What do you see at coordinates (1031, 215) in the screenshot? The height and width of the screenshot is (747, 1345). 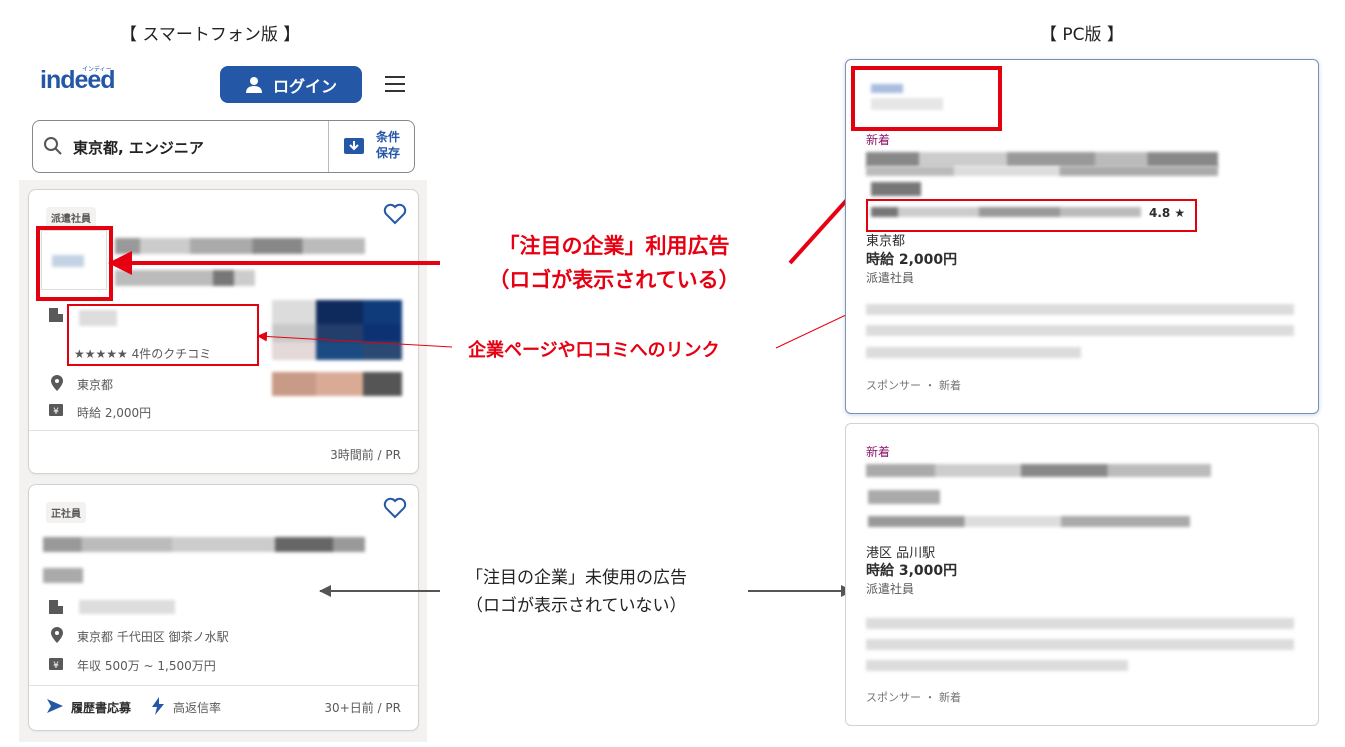 I see `link-highlight-box` at bounding box center [1031, 215].